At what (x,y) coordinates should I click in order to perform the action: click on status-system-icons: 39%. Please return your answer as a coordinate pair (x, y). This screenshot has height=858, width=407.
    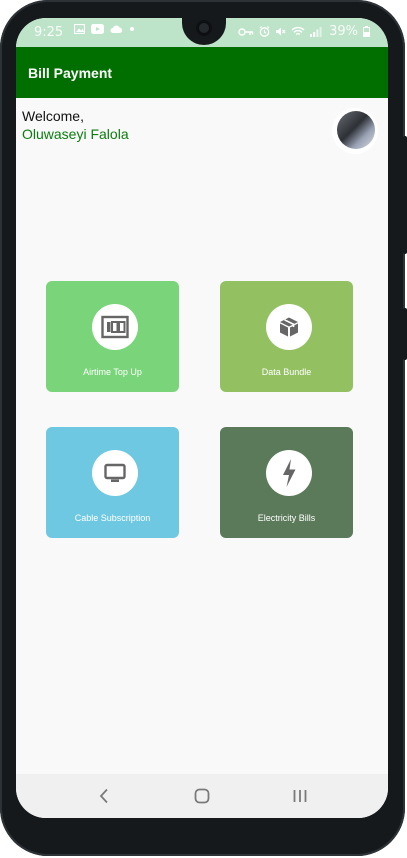
    Looking at the image, I should click on (304, 31).